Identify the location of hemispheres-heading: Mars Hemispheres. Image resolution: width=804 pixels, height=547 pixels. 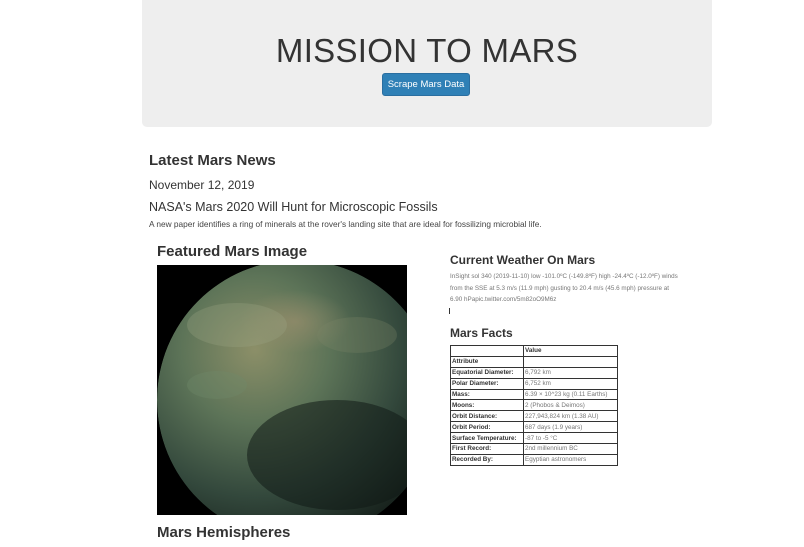
(224, 532).